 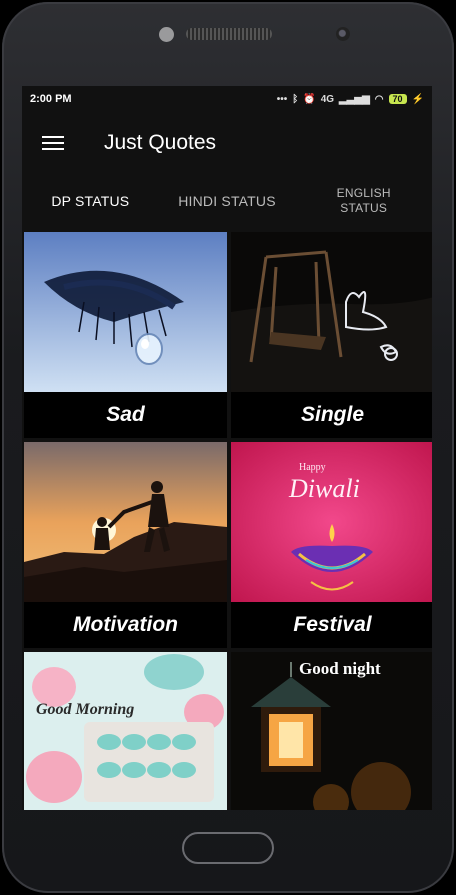 I want to click on network-type: 4G, so click(x=327, y=99).